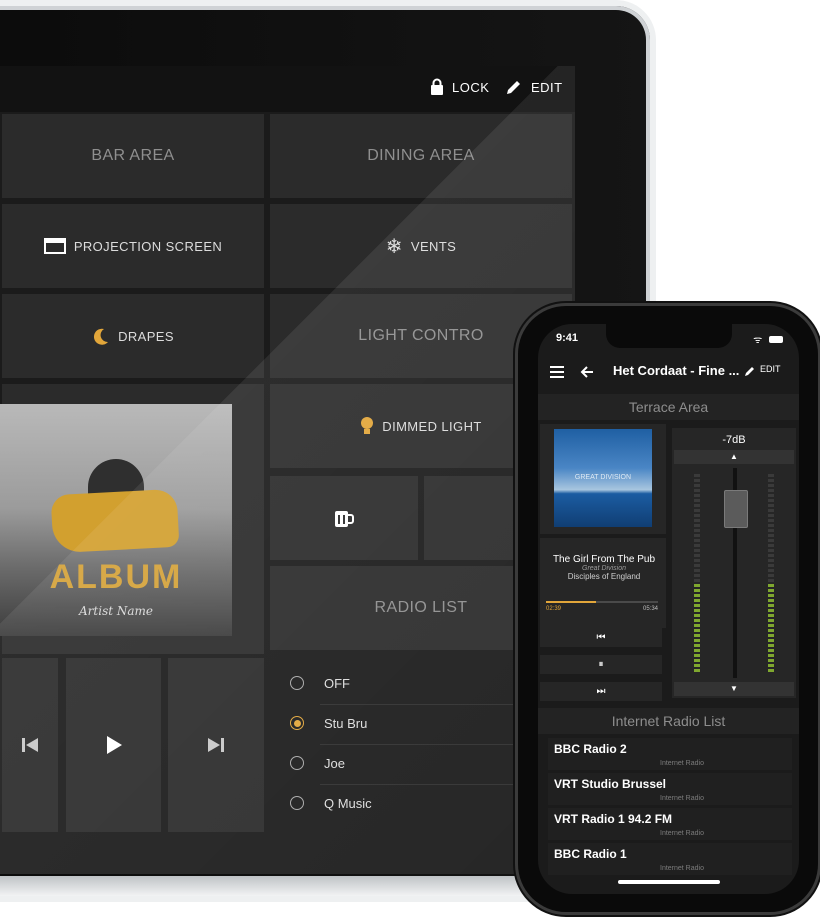  Describe the element at coordinates (346, 723) in the screenshot. I see `radio-label: Stu Bru` at that location.